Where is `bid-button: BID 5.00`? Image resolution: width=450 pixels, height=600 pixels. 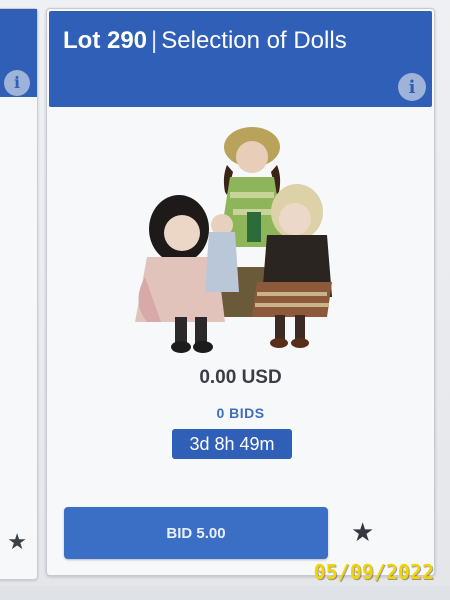
bid-button: BID 5.00 is located at coordinates (196, 533).